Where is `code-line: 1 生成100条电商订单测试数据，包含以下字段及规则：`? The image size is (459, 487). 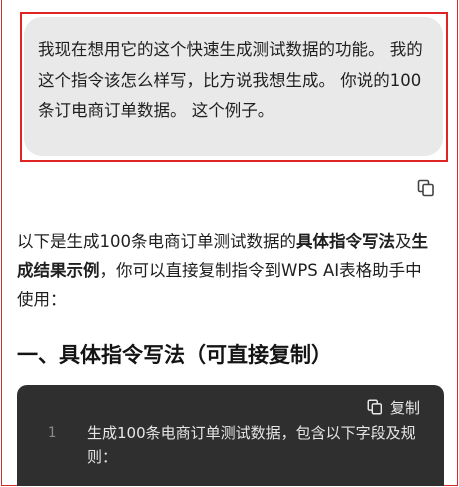 code-line: 1 生成100条电商订单测试数据，包含以下字段及规则： is located at coordinates (230, 445).